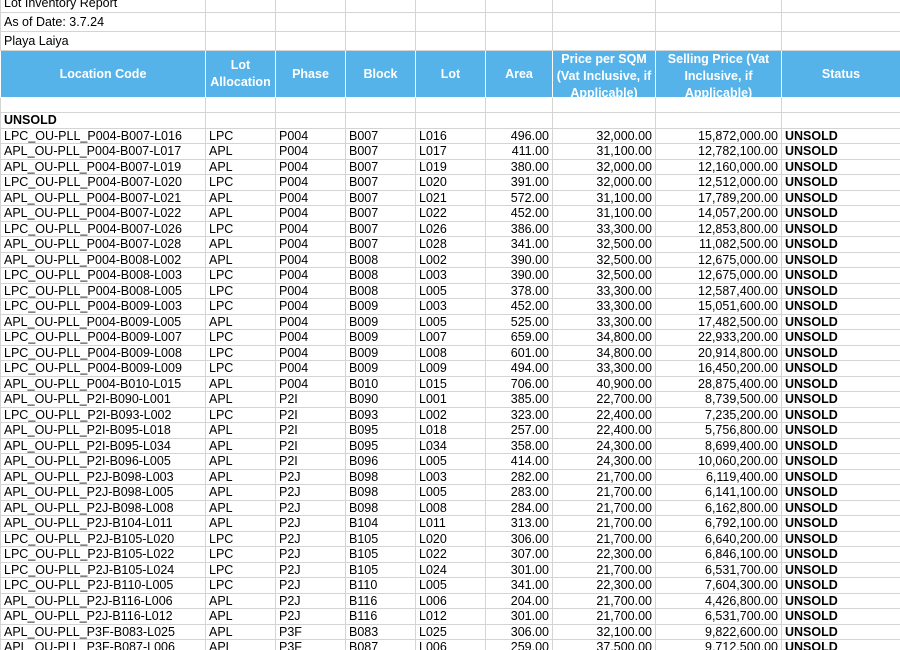 Image resolution: width=900 pixels, height=650 pixels. What do you see at coordinates (604, 399) in the screenshot?
I see `price-per-sqm-cell: 22,700.00` at bounding box center [604, 399].